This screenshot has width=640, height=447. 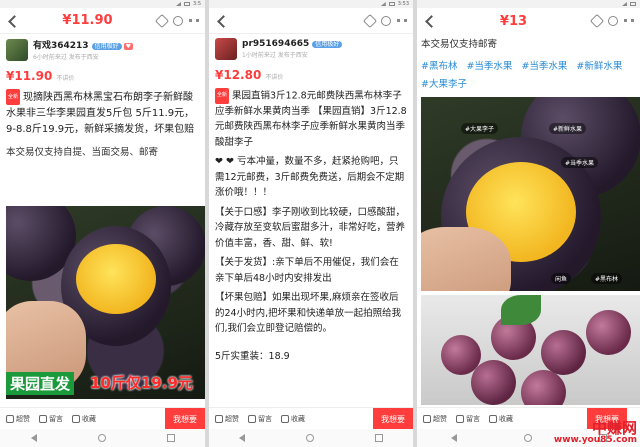 What do you see at coordinates (29, 76) in the screenshot?
I see `price: ¥11.90` at bounding box center [29, 76].